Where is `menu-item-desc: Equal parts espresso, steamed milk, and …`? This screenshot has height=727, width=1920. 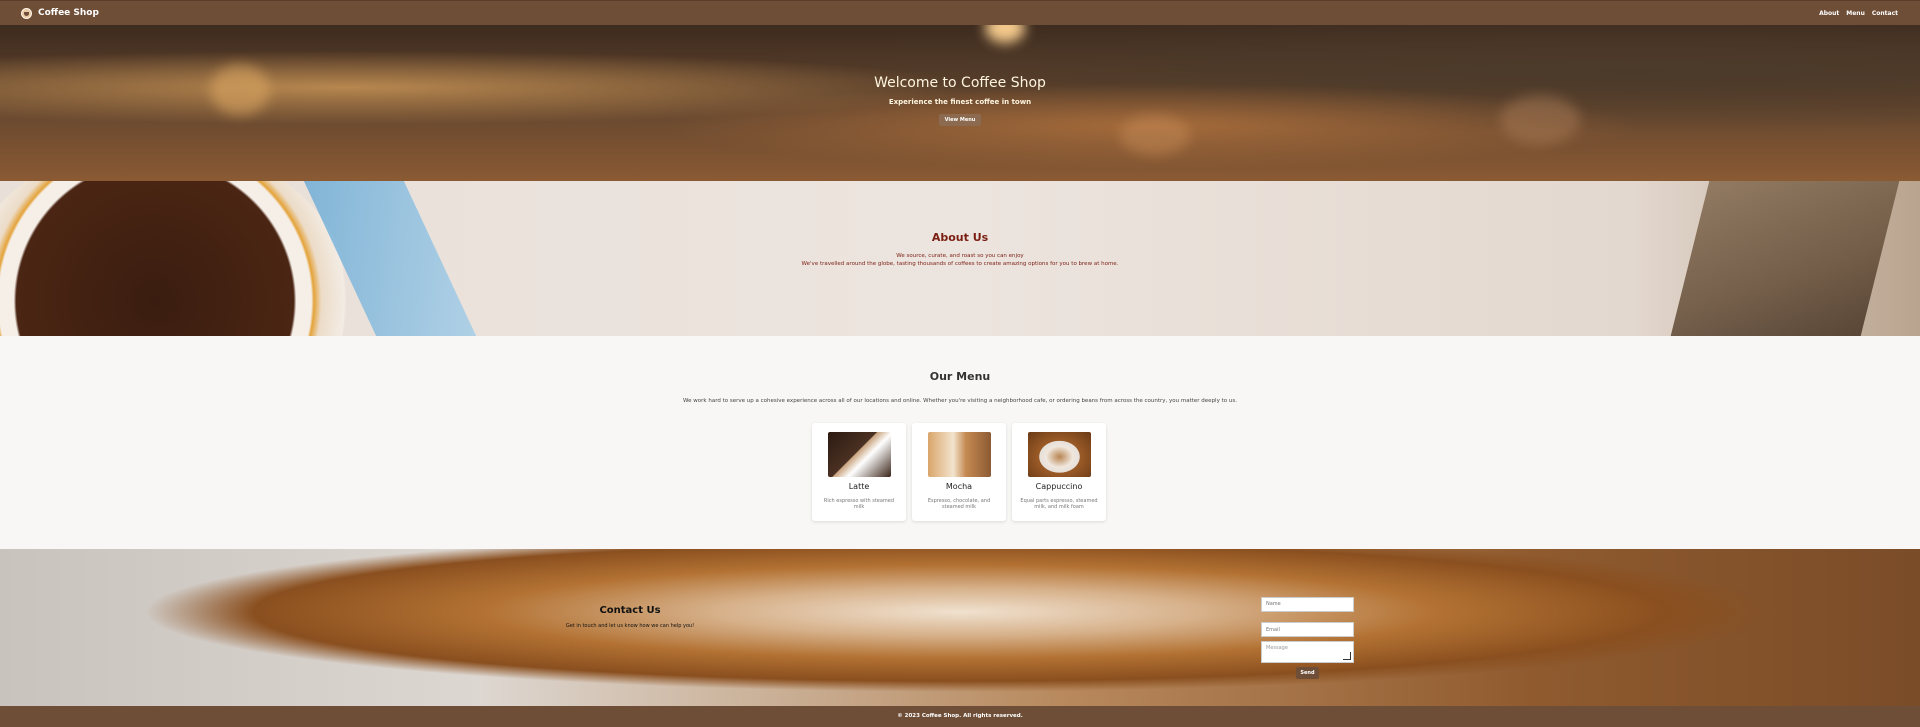
menu-item-desc: Equal parts espresso, steamed milk, and … is located at coordinates (1059, 504).